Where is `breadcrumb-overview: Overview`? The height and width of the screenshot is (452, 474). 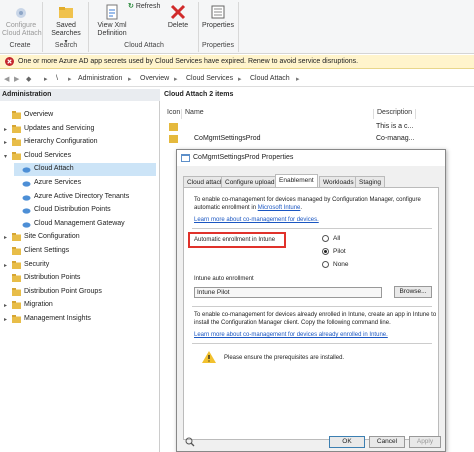 breadcrumb-overview: Overview is located at coordinates (154, 78).